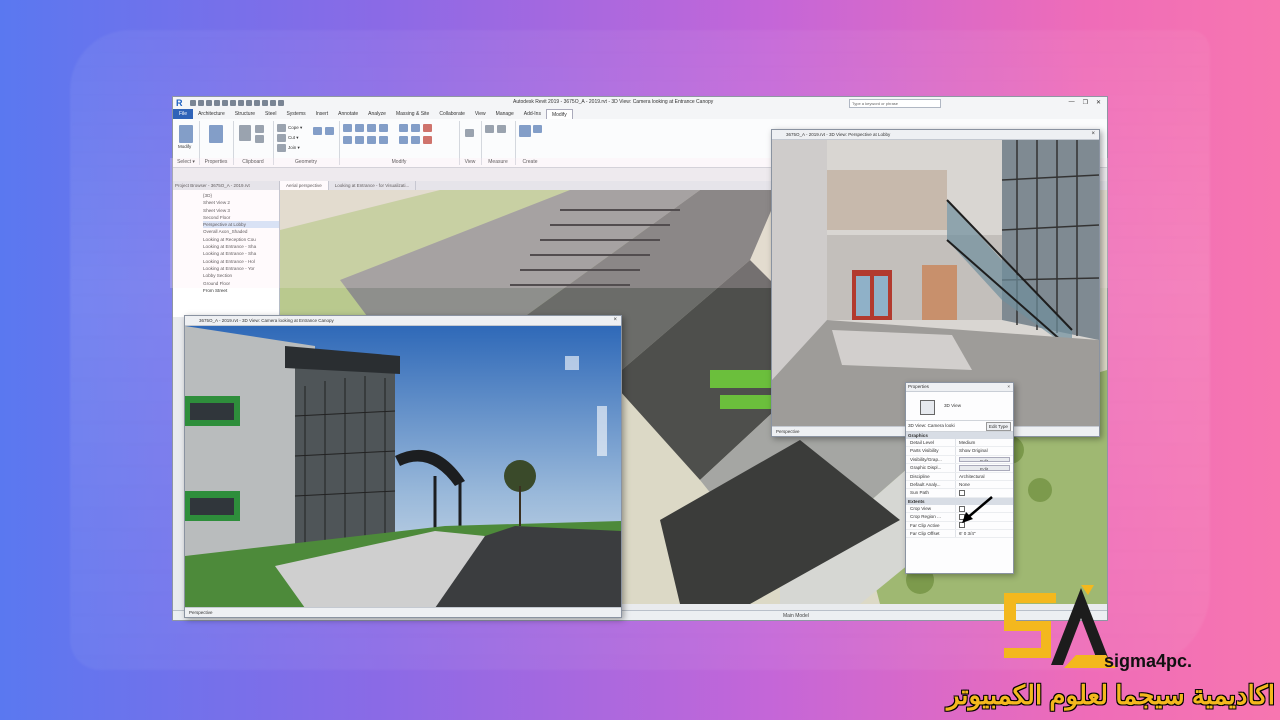 Image resolution: width=1280 pixels, height=720 pixels. What do you see at coordinates (322, 114) in the screenshot?
I see `tab-insert: Insert` at bounding box center [322, 114].